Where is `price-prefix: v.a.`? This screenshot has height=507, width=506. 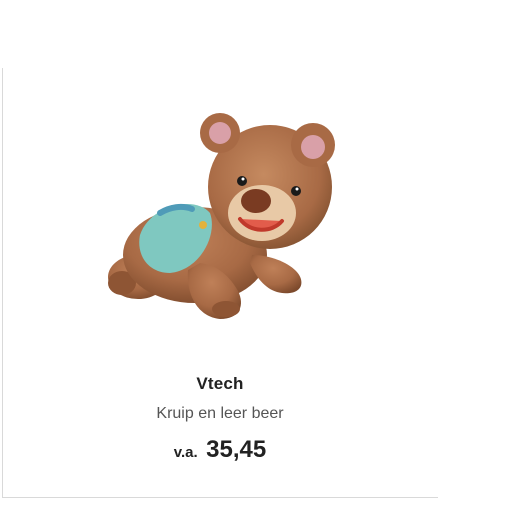 price-prefix: v.a. is located at coordinates (185, 452).